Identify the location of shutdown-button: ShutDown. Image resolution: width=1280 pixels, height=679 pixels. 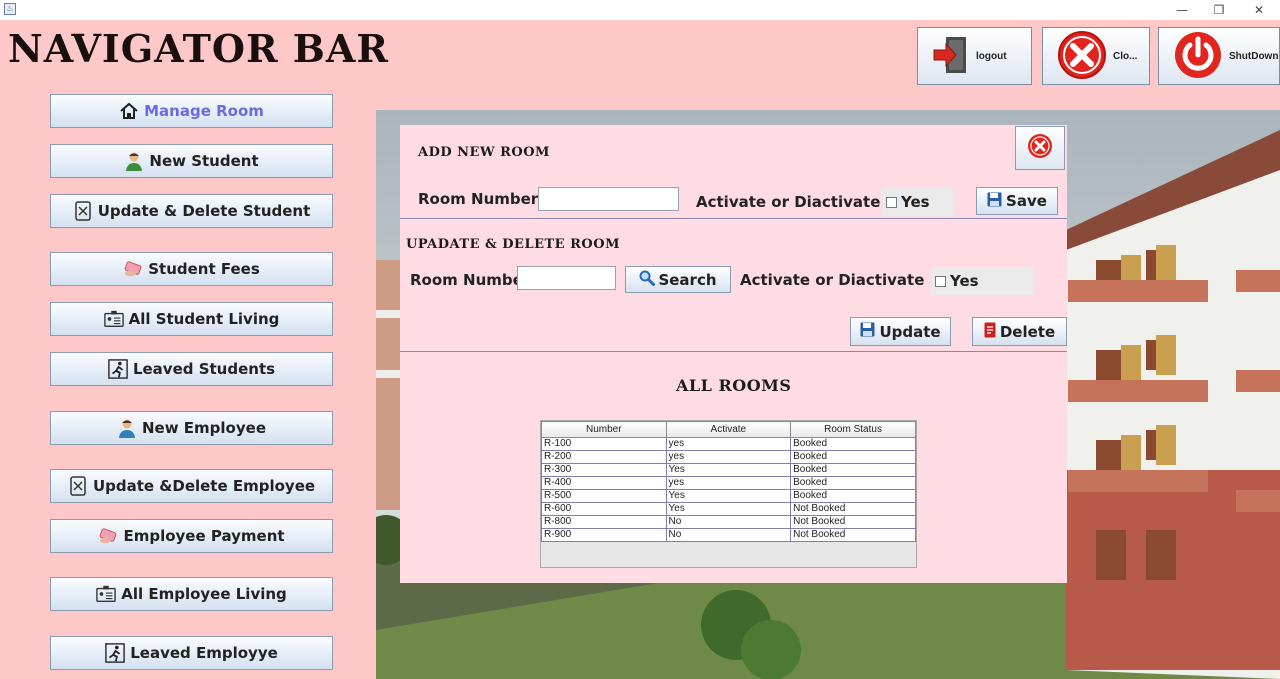
(1219, 56).